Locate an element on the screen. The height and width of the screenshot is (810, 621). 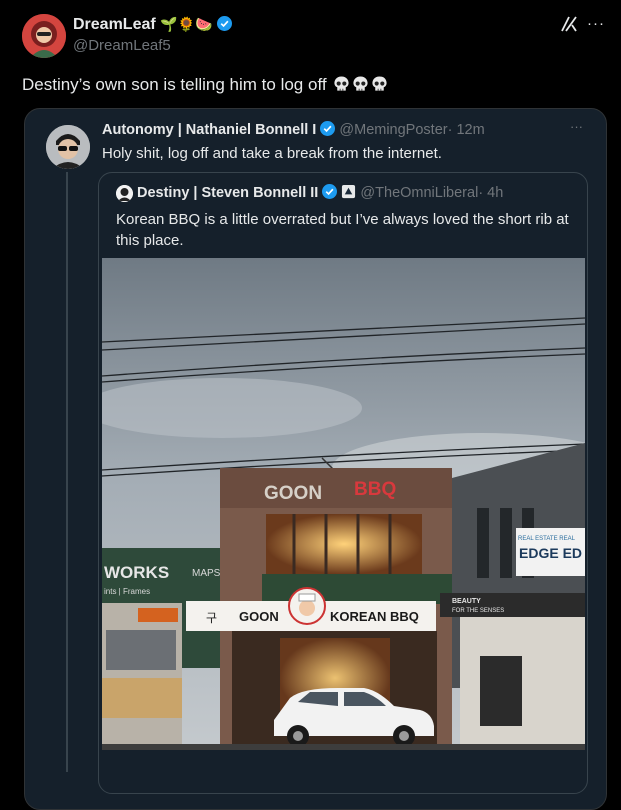
restaurant-sign-left: GOON is located at coordinates (293, 493).